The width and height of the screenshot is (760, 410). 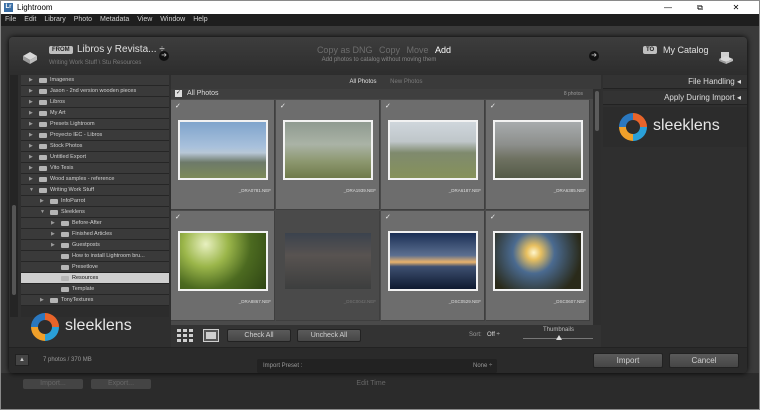 What do you see at coordinates (95, 135) in the screenshot?
I see `folder-item: ▶ Proyecto IEC - Libros` at bounding box center [95, 135].